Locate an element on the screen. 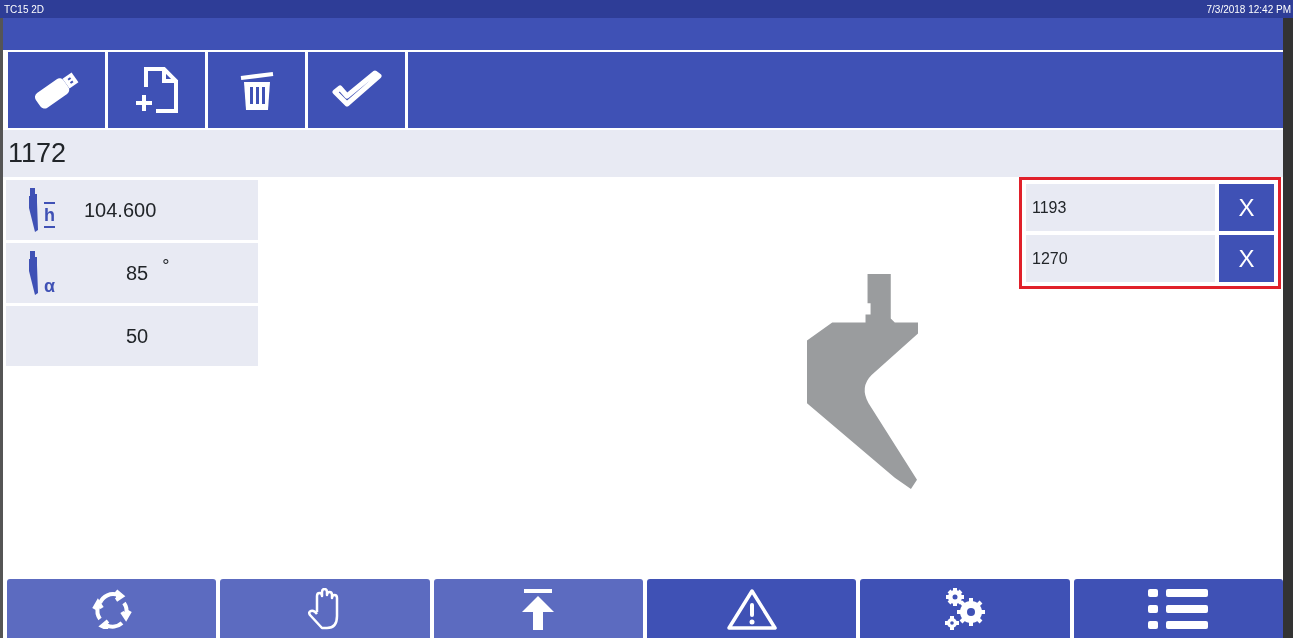  parameter-field: 50 is located at coordinates (132, 336).